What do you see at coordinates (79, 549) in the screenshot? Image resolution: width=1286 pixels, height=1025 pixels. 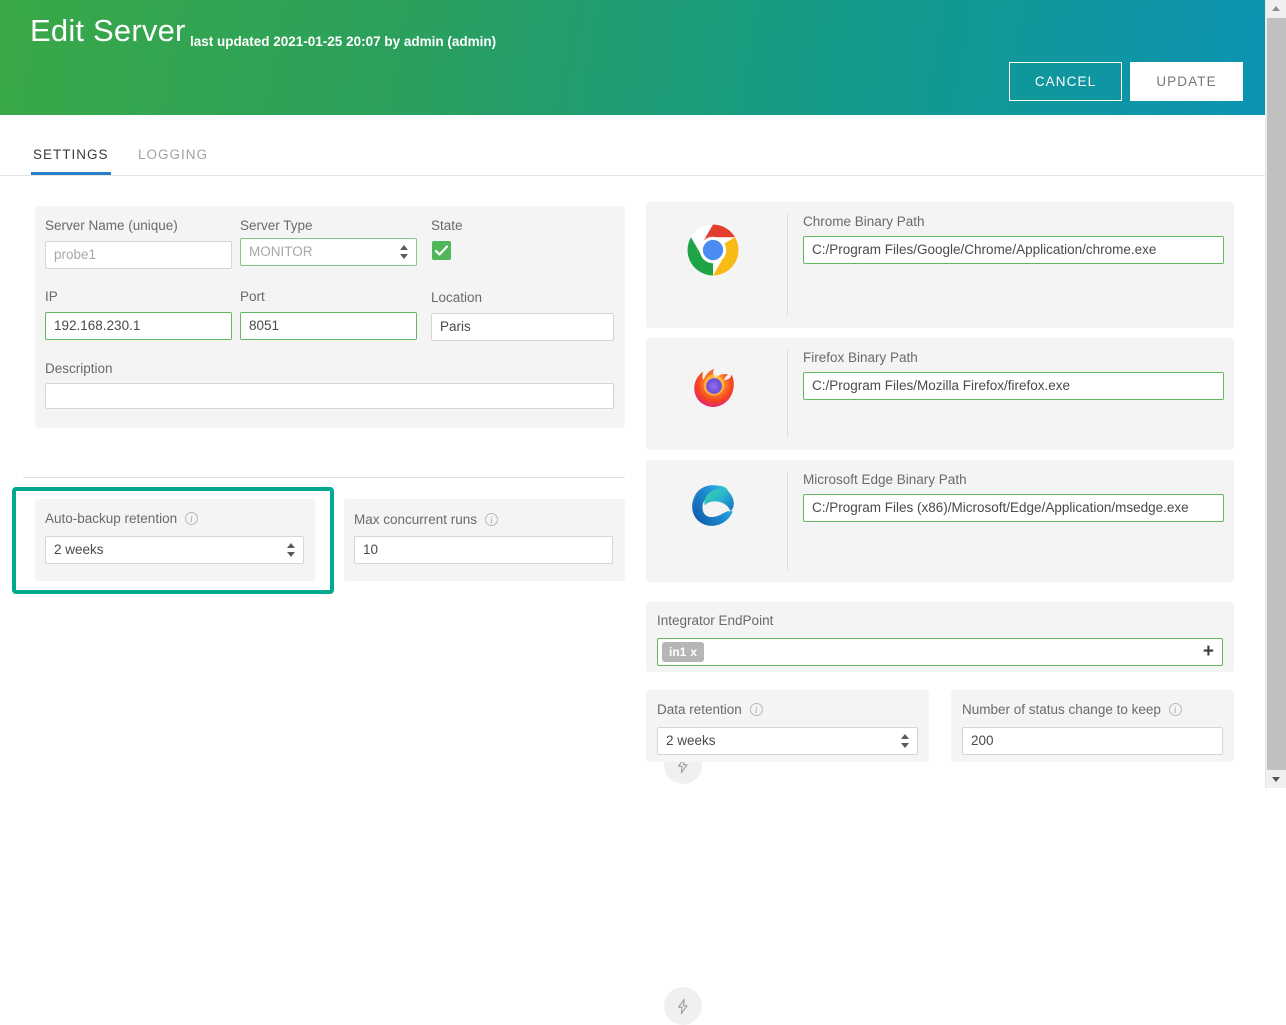 I see `auto-backup-retention-value: 2 weeks` at bounding box center [79, 549].